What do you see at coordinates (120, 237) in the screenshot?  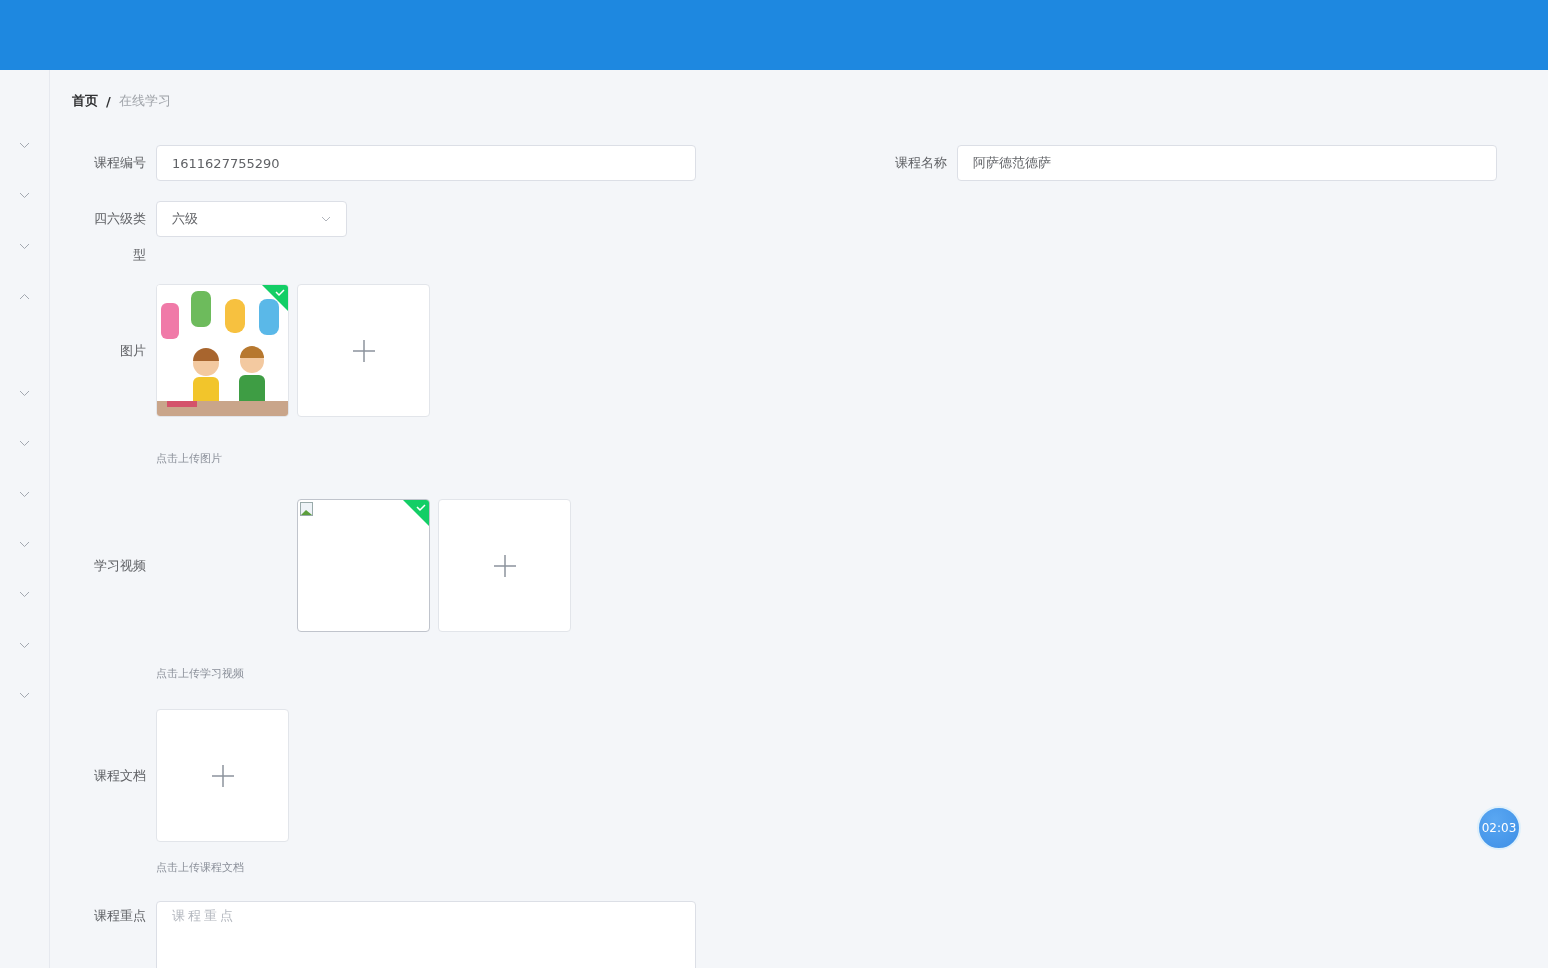 I see `field-label: 四六级类型` at bounding box center [120, 237].